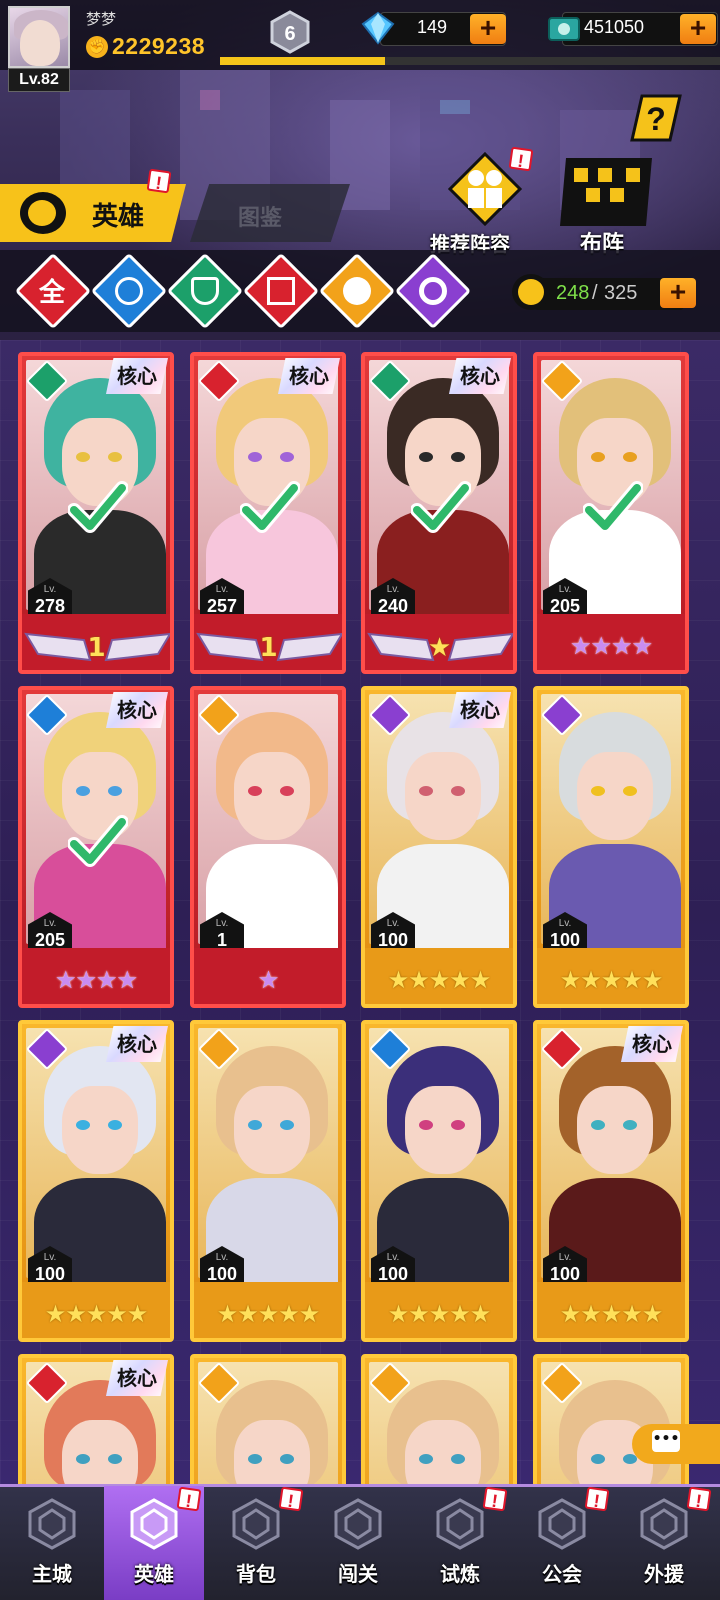 This screenshot has height=1600, width=720. What do you see at coordinates (611, 646) in the screenshot?
I see `hero-stars: ★★★★` at bounding box center [611, 646].